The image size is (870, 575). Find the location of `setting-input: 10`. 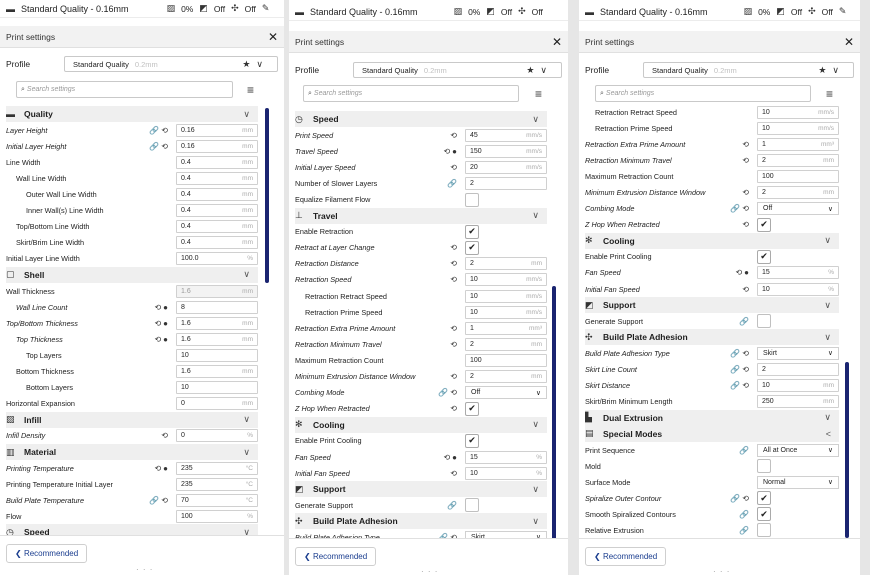

setting-input: 10 is located at coordinates (217, 388).